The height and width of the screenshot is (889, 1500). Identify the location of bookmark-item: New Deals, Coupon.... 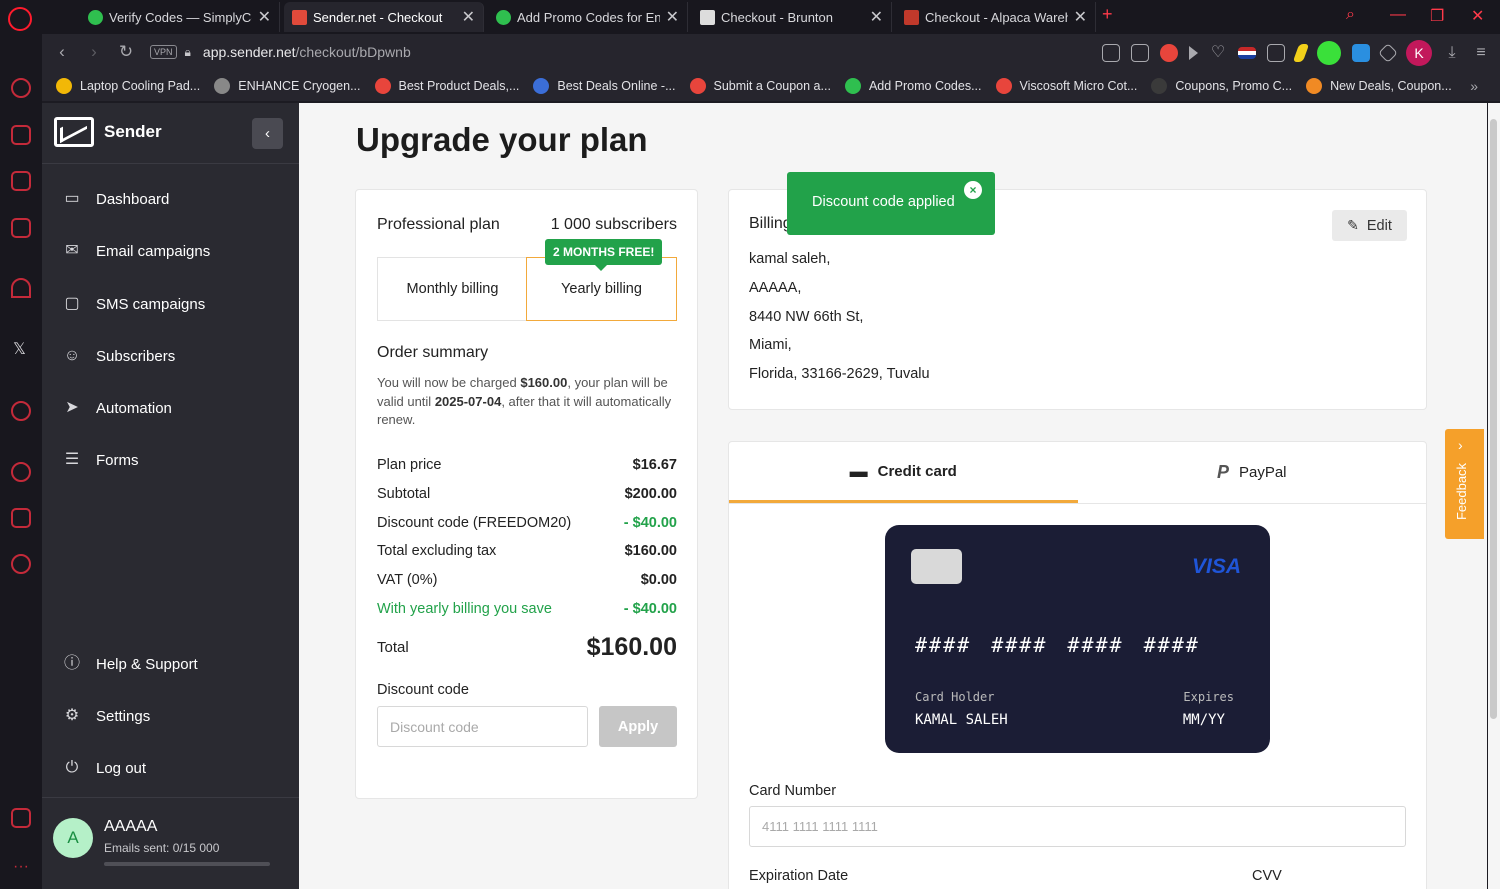
(1379, 85).